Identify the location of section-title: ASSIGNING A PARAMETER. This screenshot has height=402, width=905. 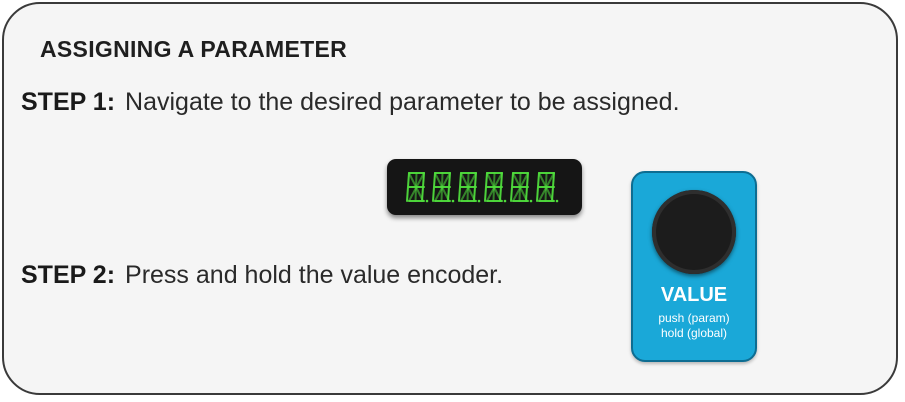
(194, 49).